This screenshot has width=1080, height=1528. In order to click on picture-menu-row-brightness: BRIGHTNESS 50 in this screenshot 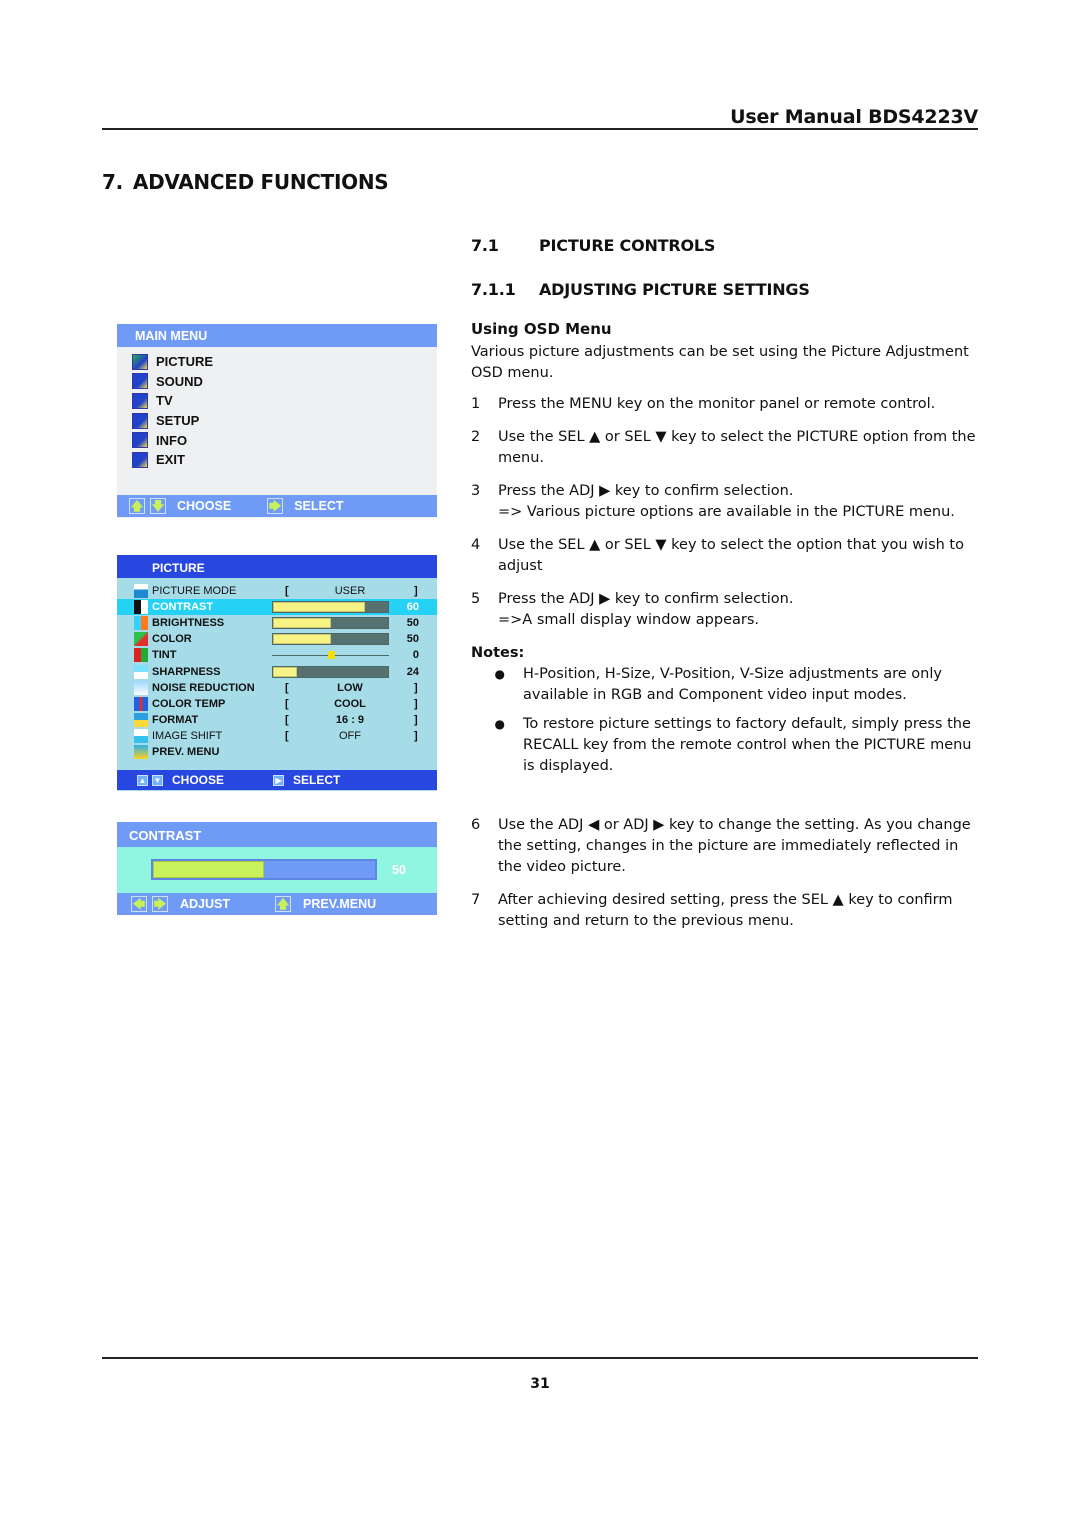, I will do `click(277, 623)`.